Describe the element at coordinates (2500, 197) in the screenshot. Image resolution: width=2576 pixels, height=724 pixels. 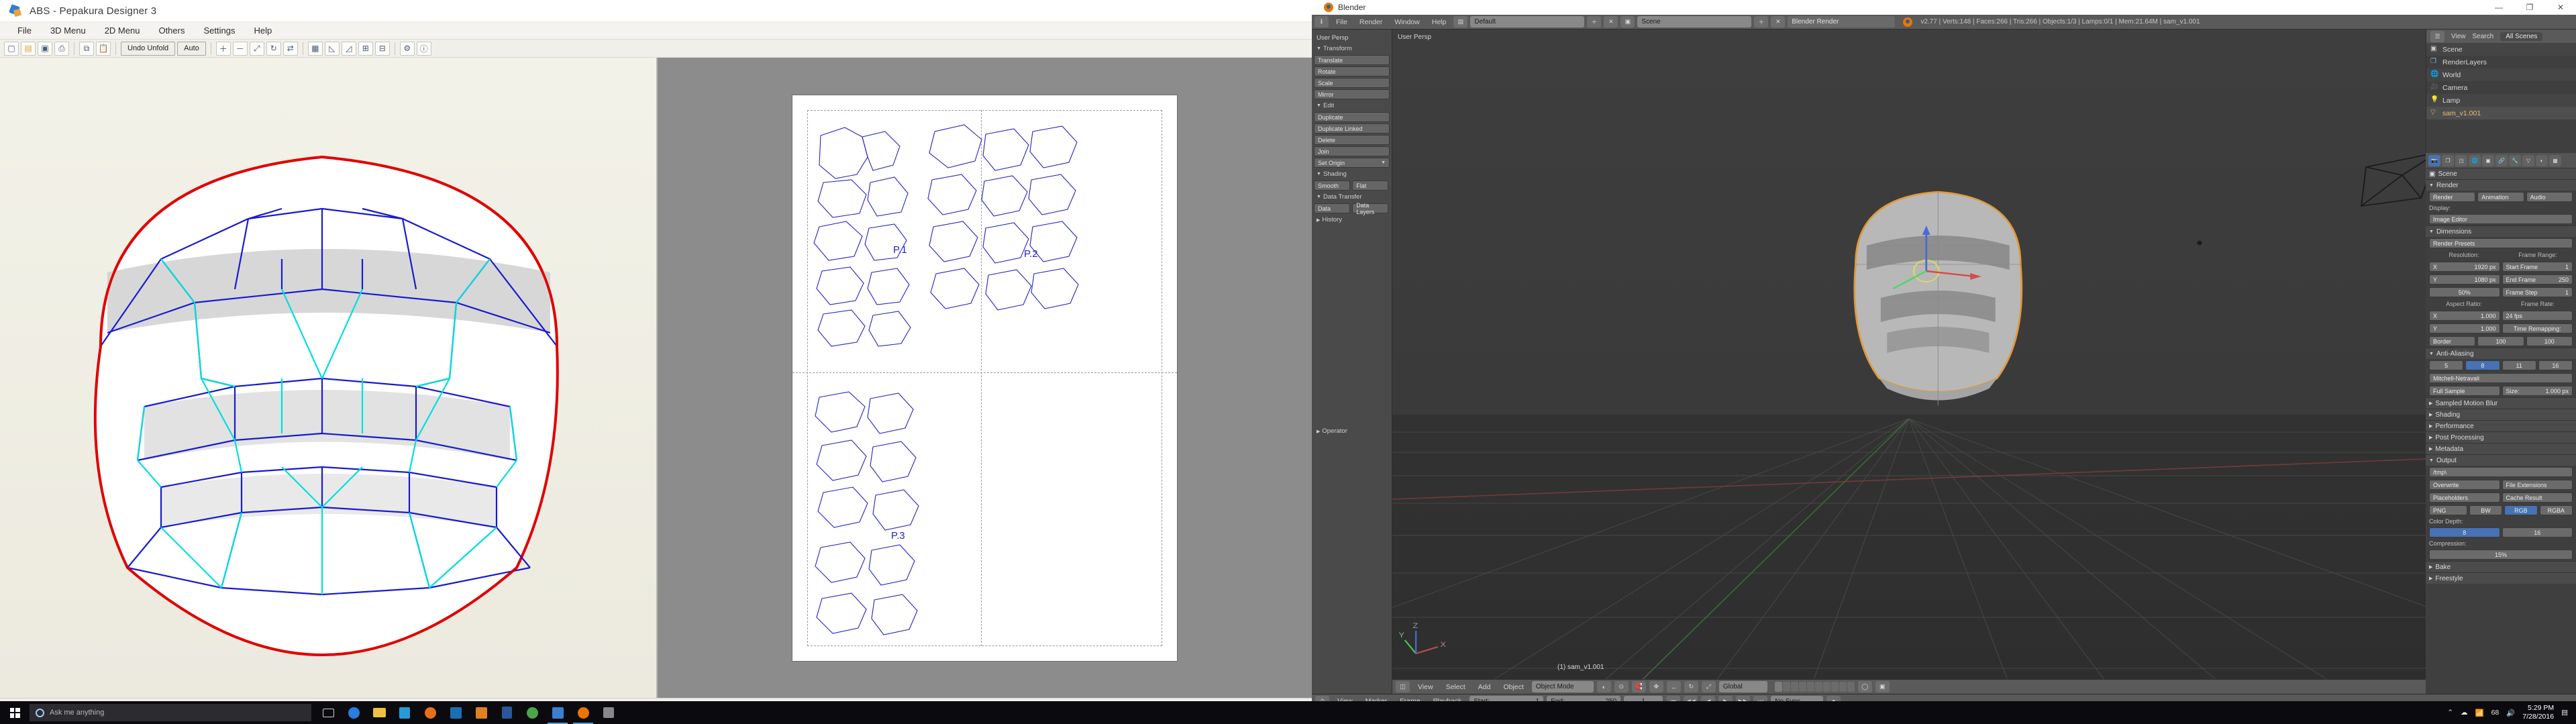
I see `render-animation-button: Animation` at that location.